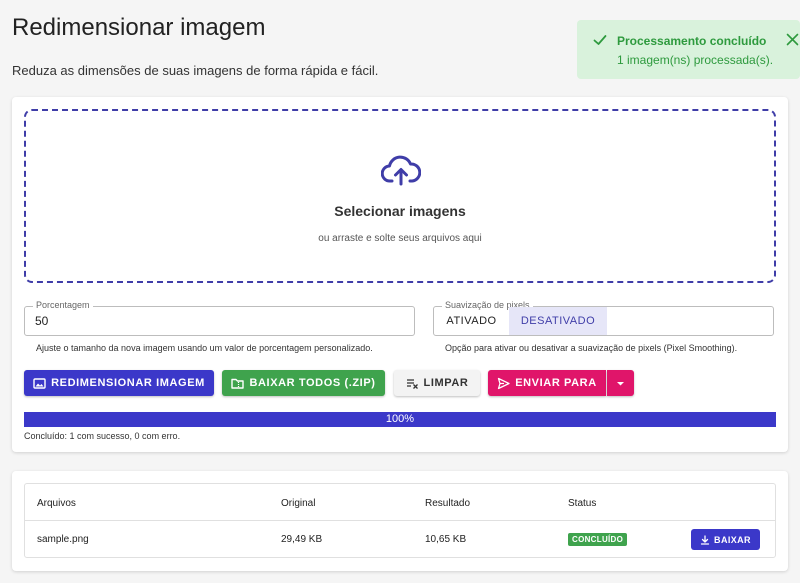 Image resolution: width=800 pixels, height=583 pixels. I want to click on folder-zip-icon, so click(238, 383).